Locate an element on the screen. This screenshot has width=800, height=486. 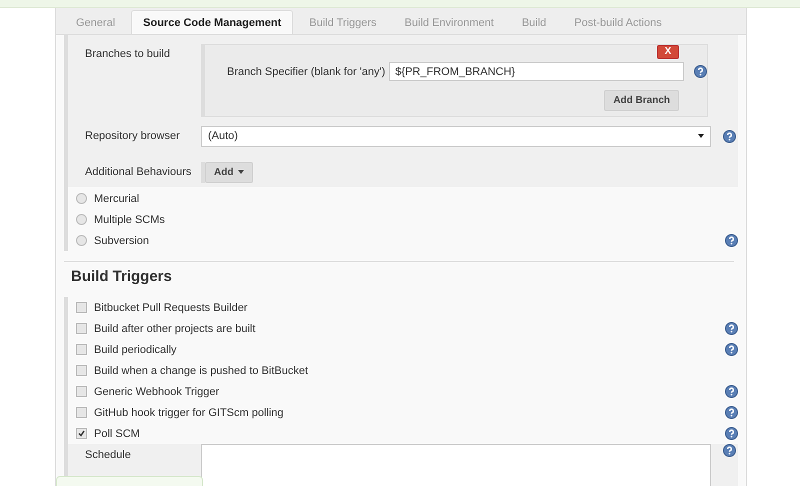
option-label: Mercurial is located at coordinates (117, 198).